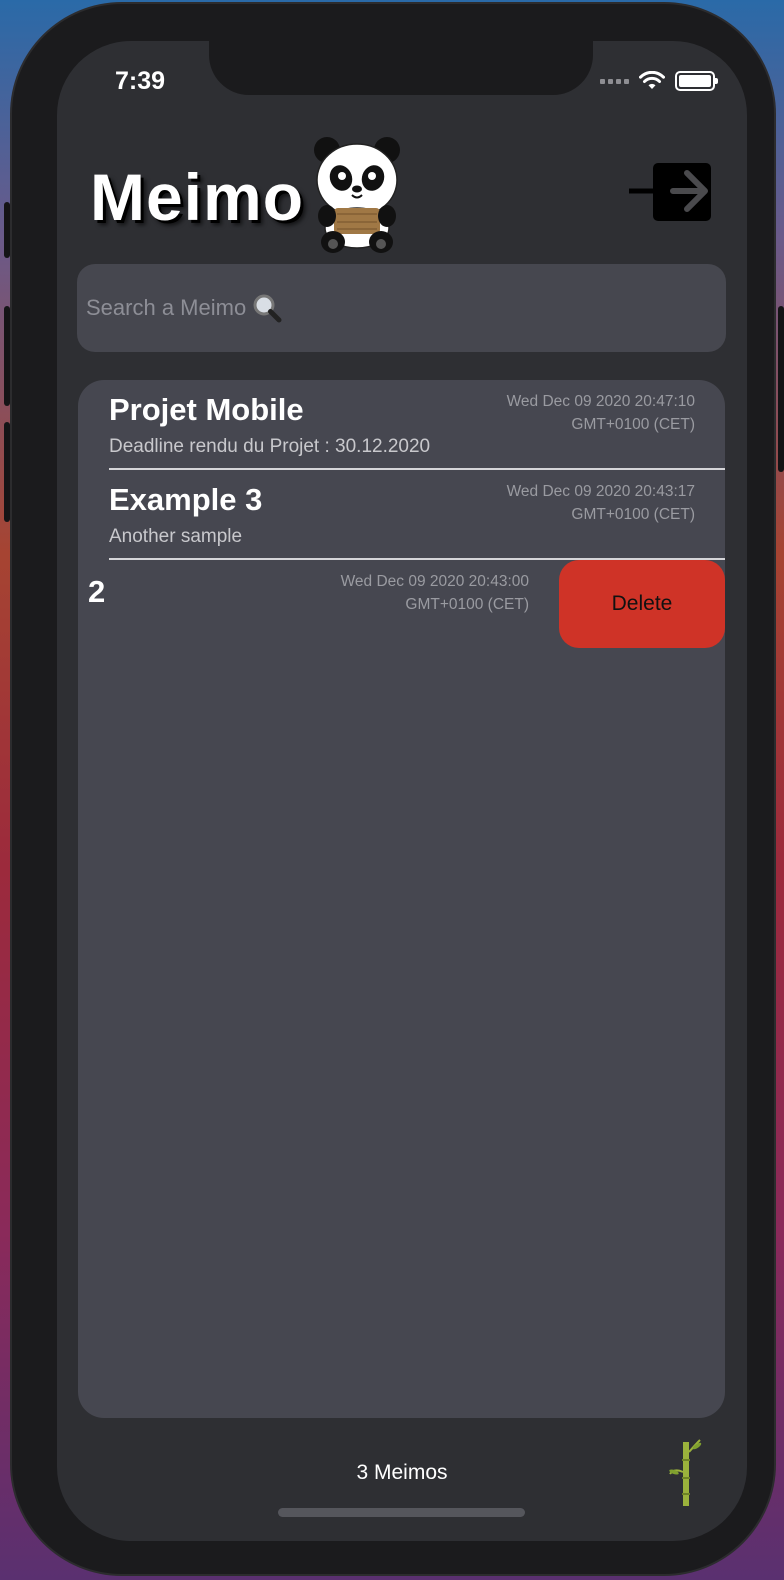 The width and height of the screenshot is (784, 1580). What do you see at coordinates (140, 81) in the screenshot?
I see `status-time: 7:39` at bounding box center [140, 81].